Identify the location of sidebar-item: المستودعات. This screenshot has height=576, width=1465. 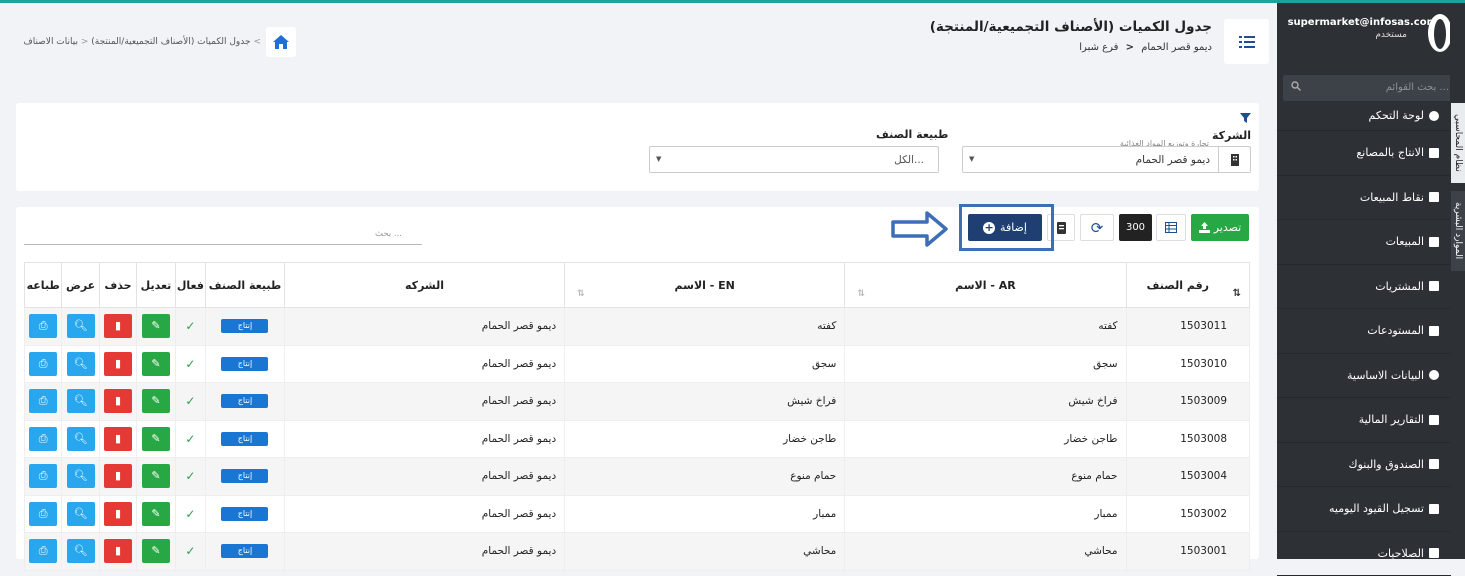
(1364, 331).